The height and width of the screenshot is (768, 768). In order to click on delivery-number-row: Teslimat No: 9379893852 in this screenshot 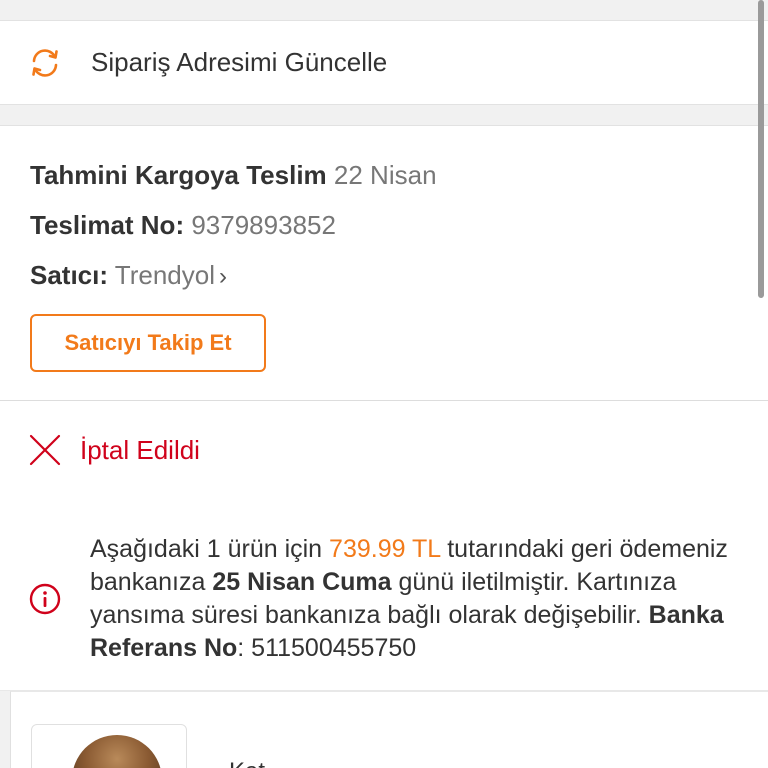, I will do `click(384, 231)`.